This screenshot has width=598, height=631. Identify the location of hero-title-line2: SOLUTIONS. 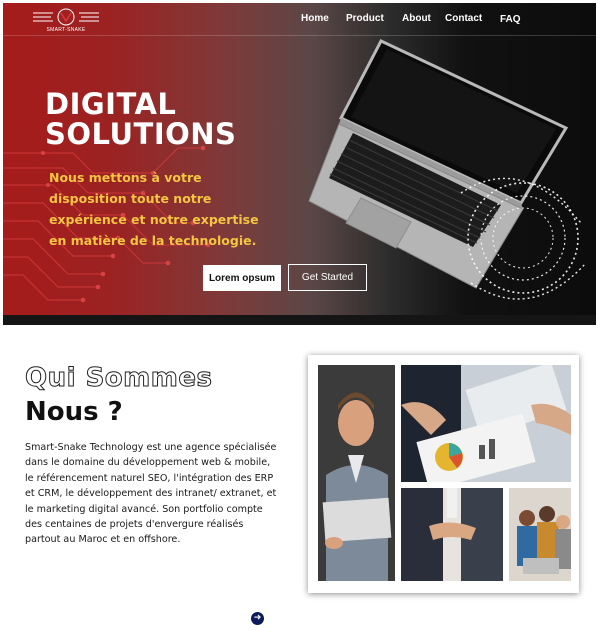
(141, 134).